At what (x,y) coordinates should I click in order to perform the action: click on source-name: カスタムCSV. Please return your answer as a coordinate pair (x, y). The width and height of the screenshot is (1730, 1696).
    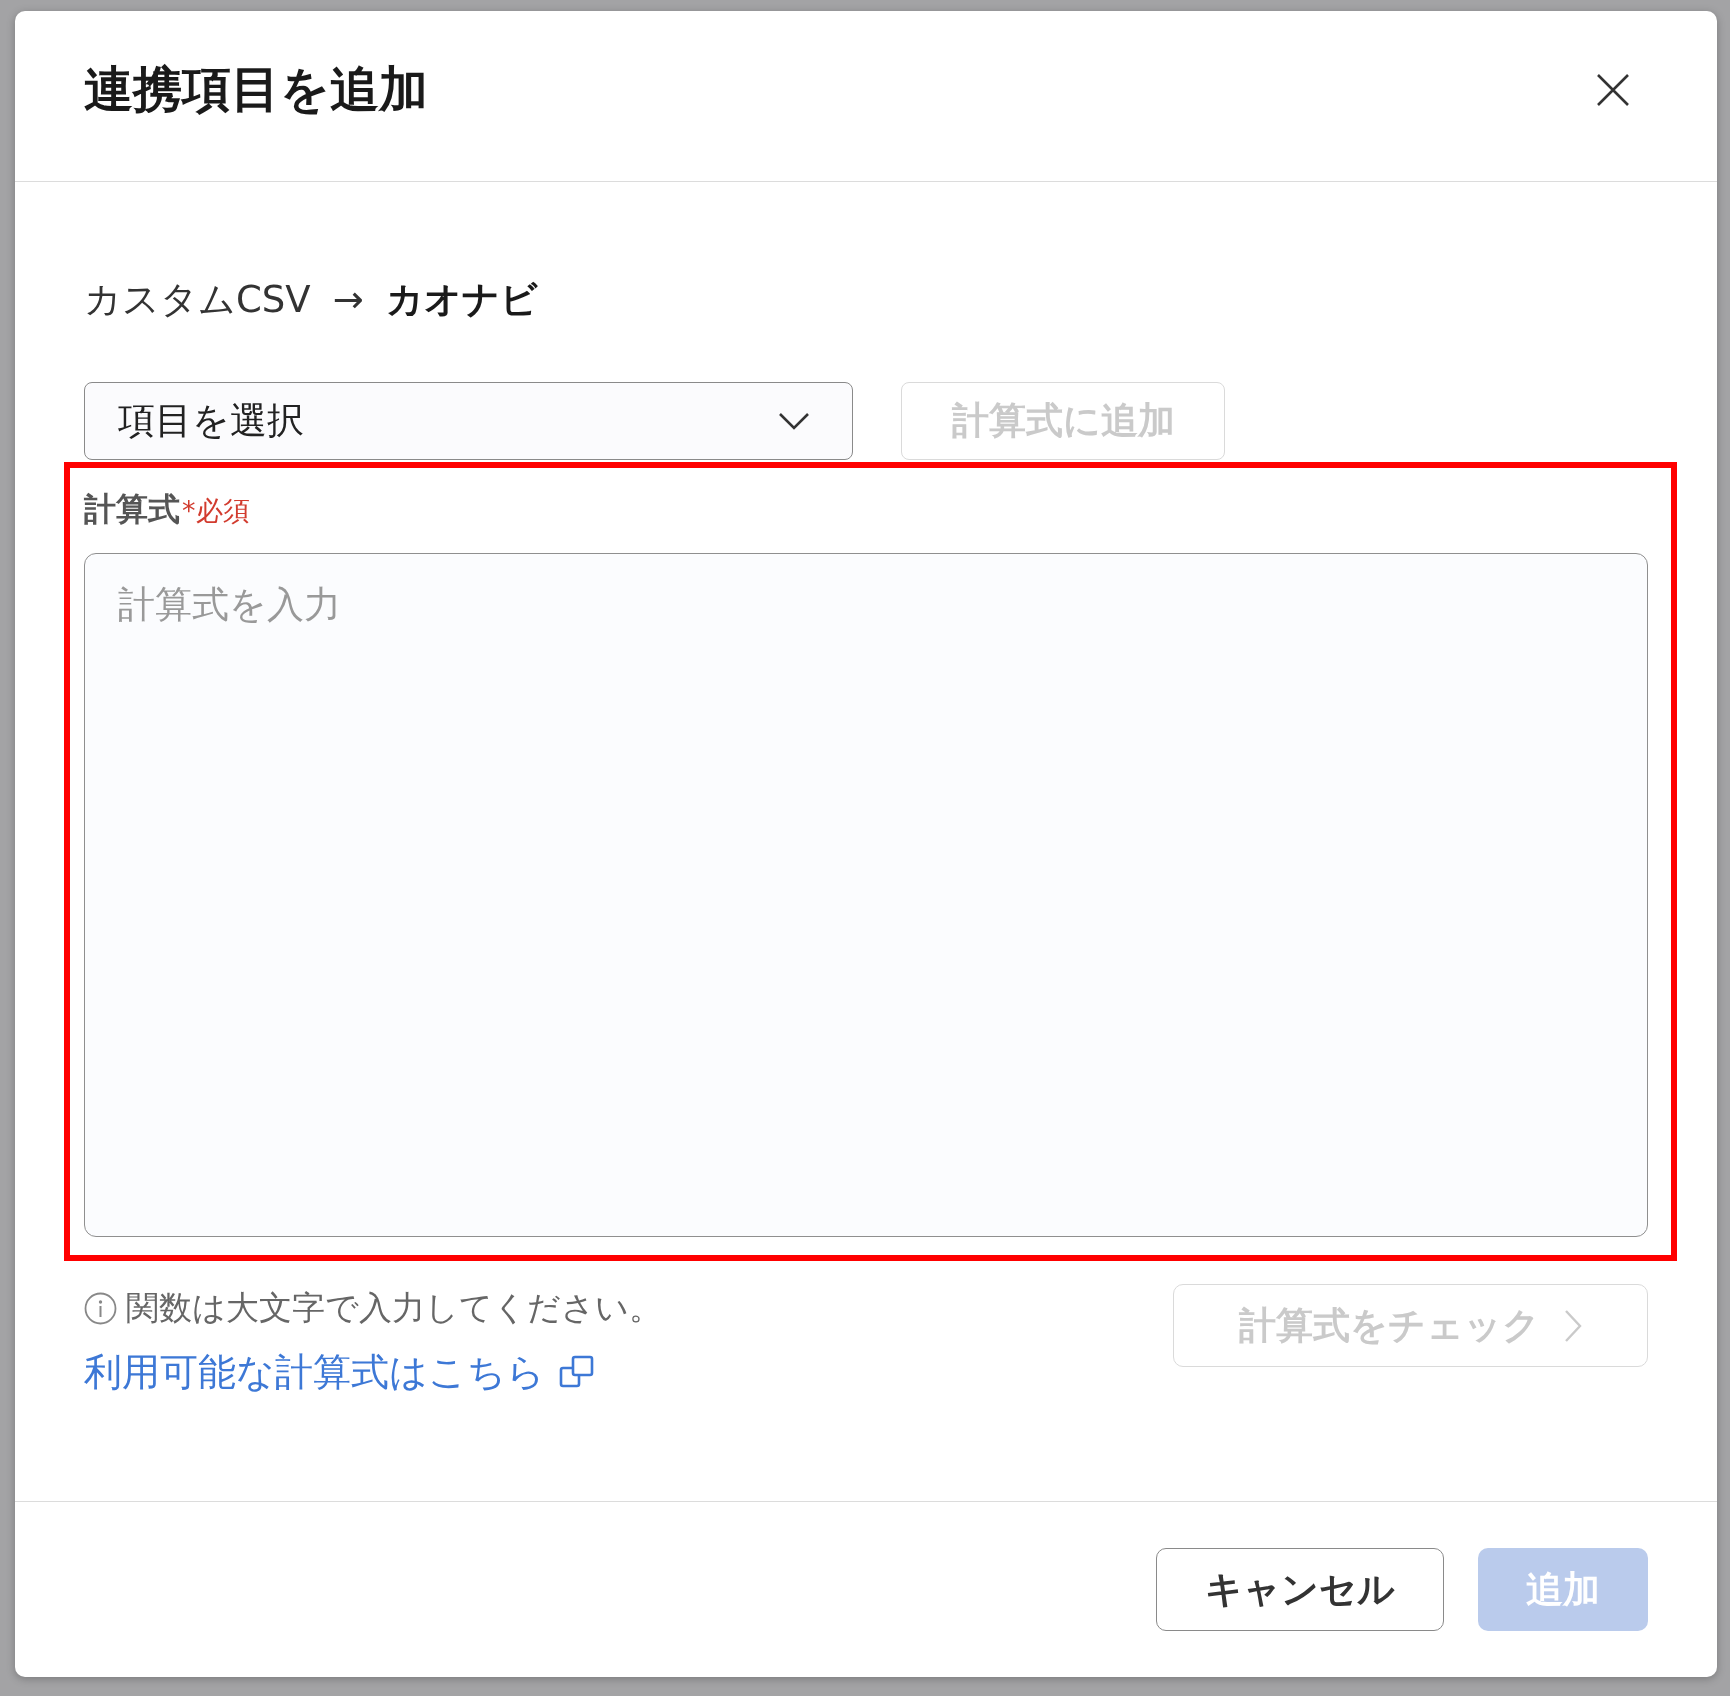
    Looking at the image, I should click on (197, 300).